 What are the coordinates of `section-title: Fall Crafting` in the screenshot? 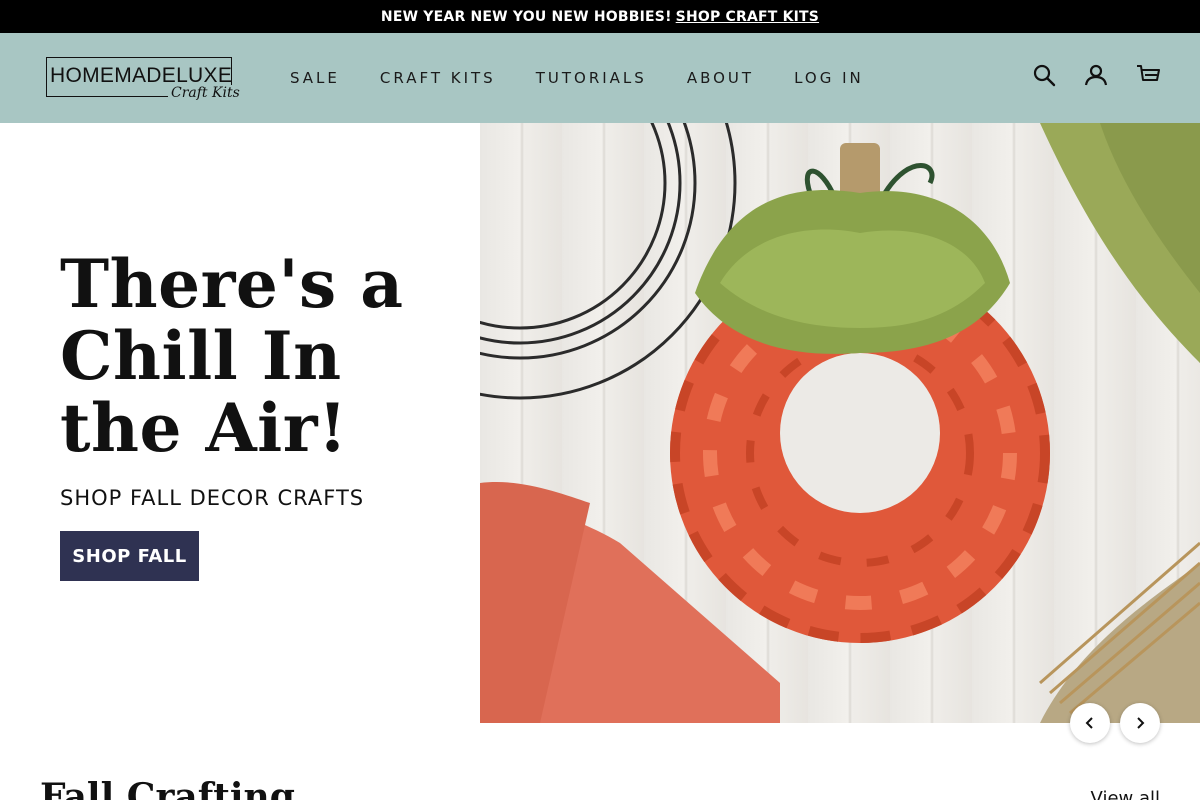 It's located at (167, 788).